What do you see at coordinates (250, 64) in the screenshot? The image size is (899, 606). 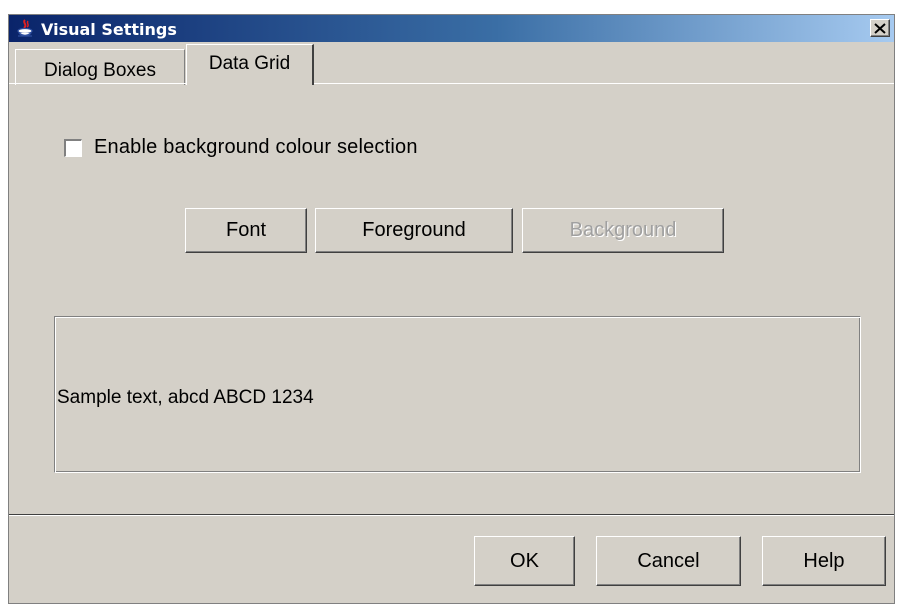 I see `tab-data-grid: Data Grid` at bounding box center [250, 64].